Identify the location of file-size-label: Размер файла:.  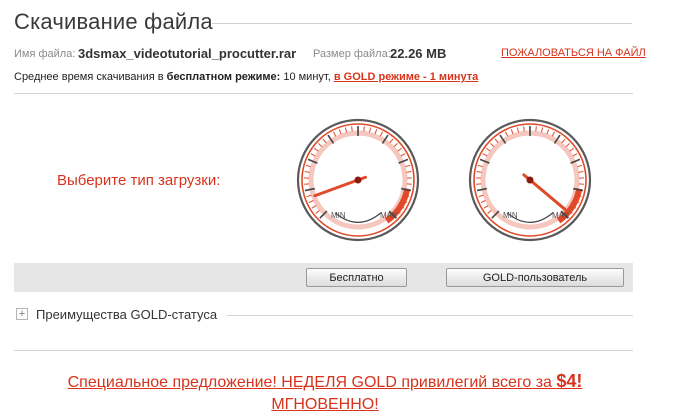
(352, 54).